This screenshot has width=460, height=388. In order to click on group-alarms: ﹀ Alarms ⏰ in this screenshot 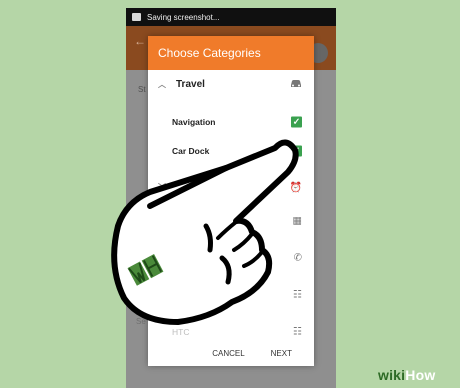, I will do `click(231, 187)`.